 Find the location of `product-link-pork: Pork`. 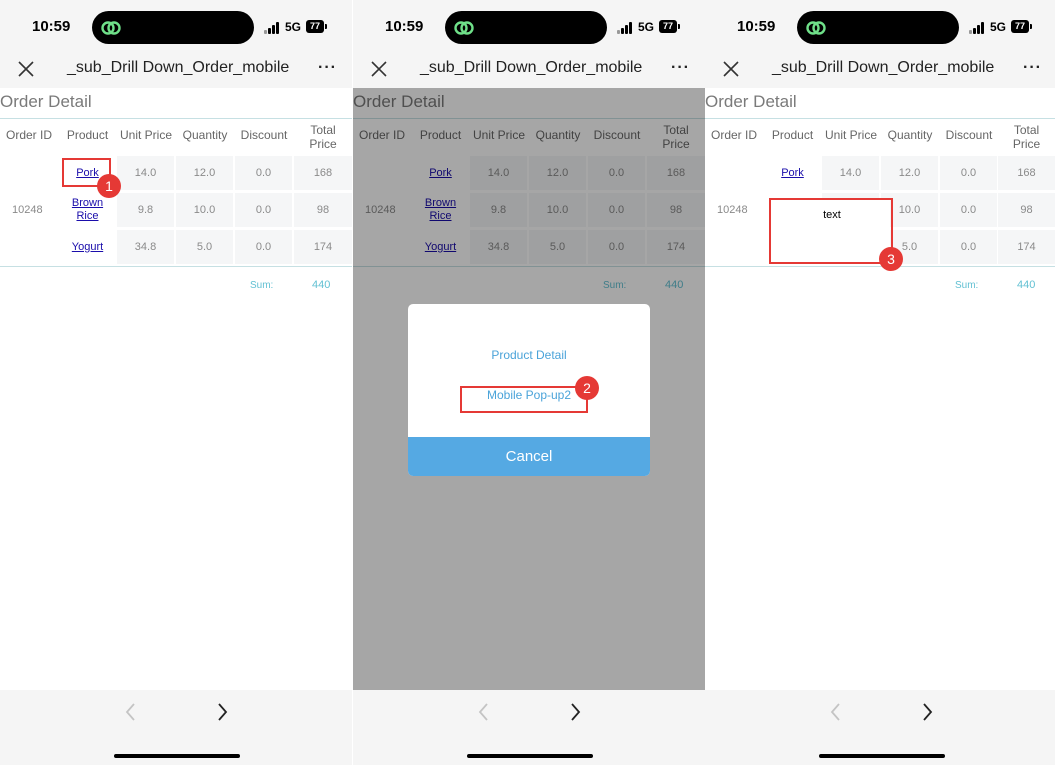

product-link-pork: Pork is located at coordinates (792, 173).